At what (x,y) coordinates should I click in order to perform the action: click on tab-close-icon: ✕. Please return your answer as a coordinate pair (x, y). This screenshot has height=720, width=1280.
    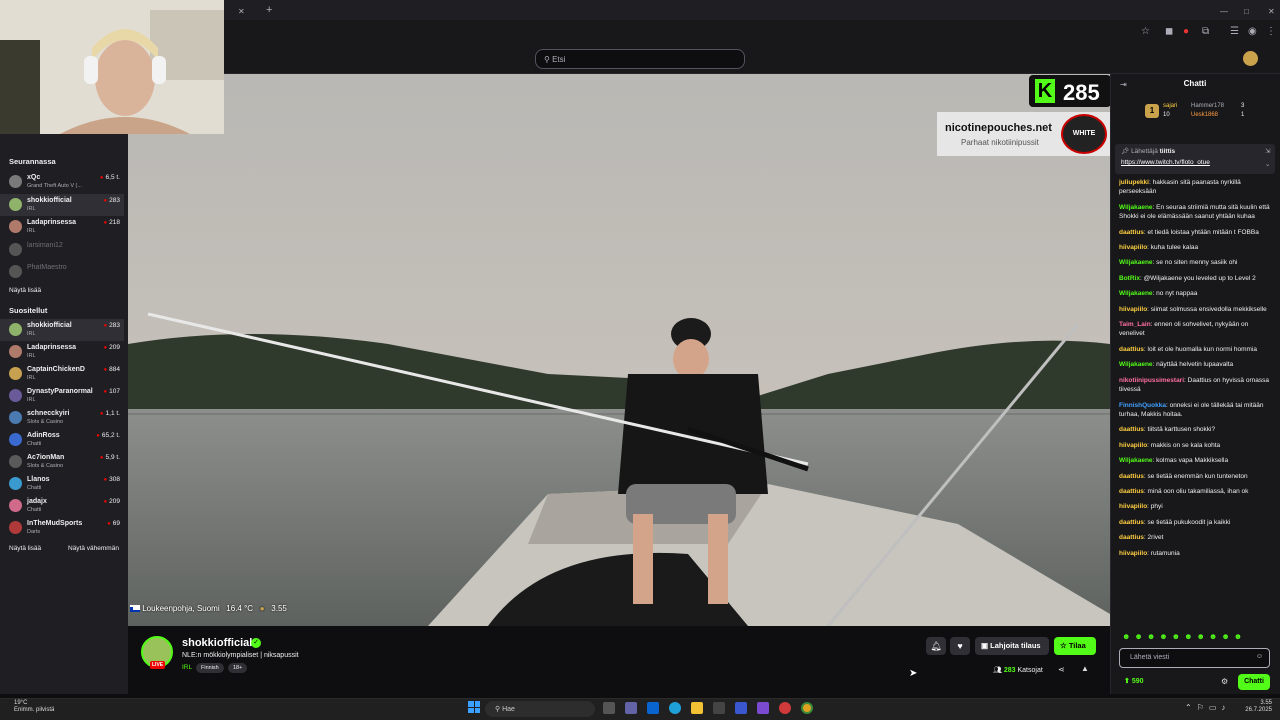
    Looking at the image, I should click on (241, 11).